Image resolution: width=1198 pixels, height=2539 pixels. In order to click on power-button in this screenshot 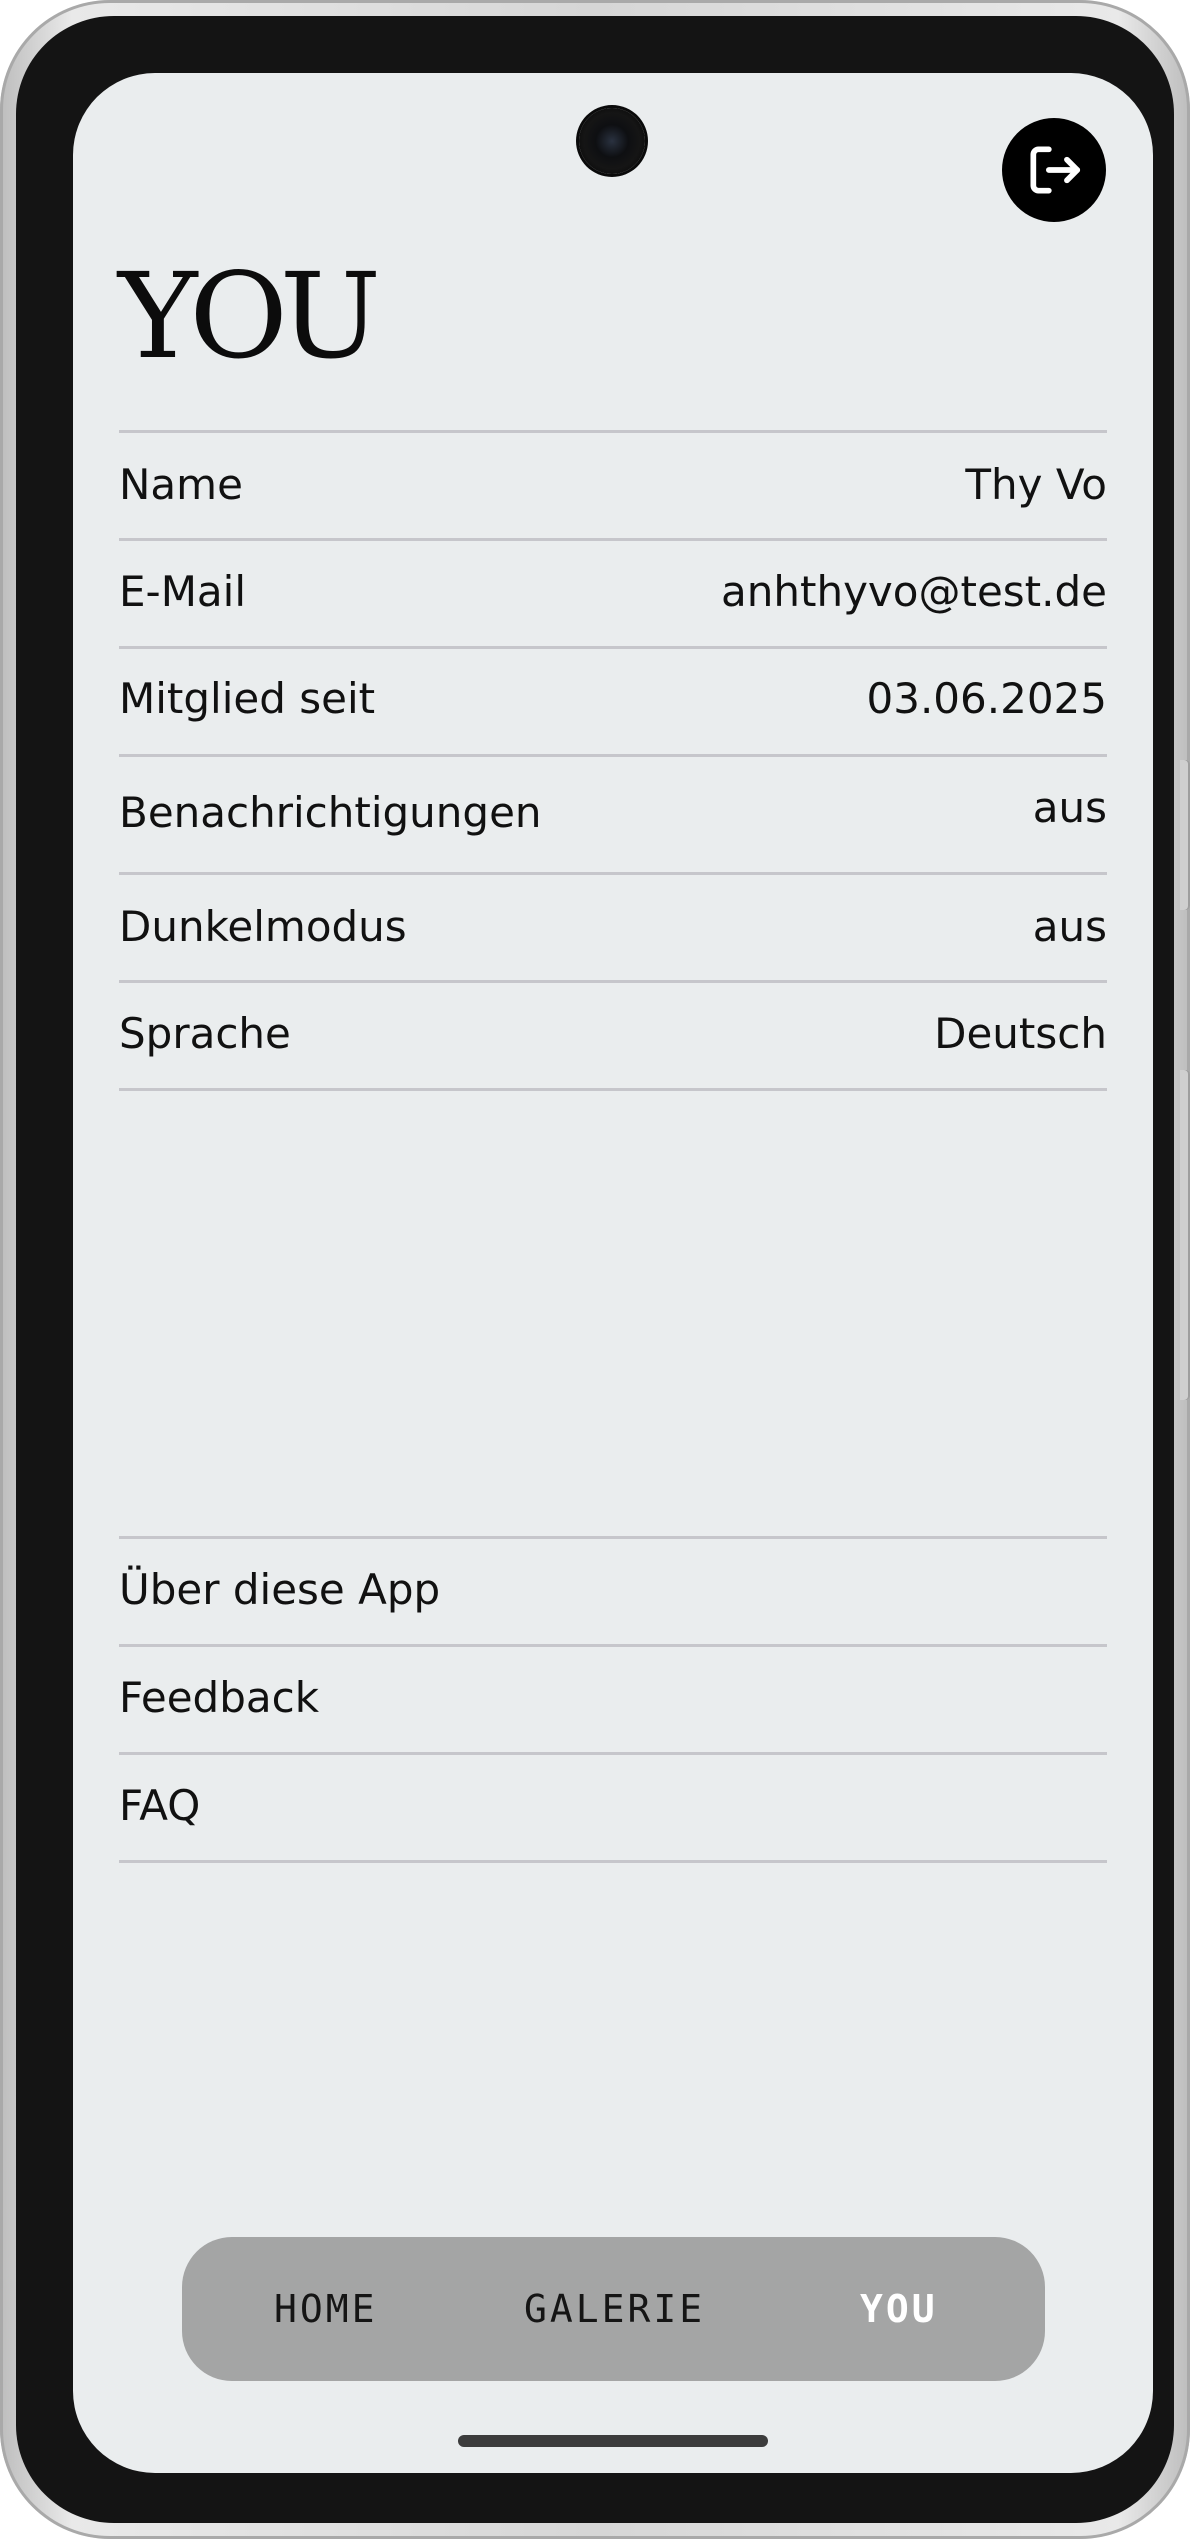, I will do `click(1185, 1235)`.